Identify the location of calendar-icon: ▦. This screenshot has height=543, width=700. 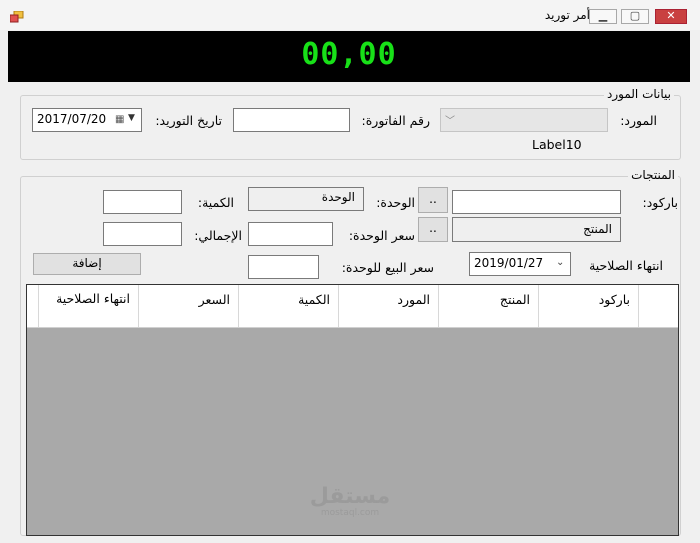
(120, 119).